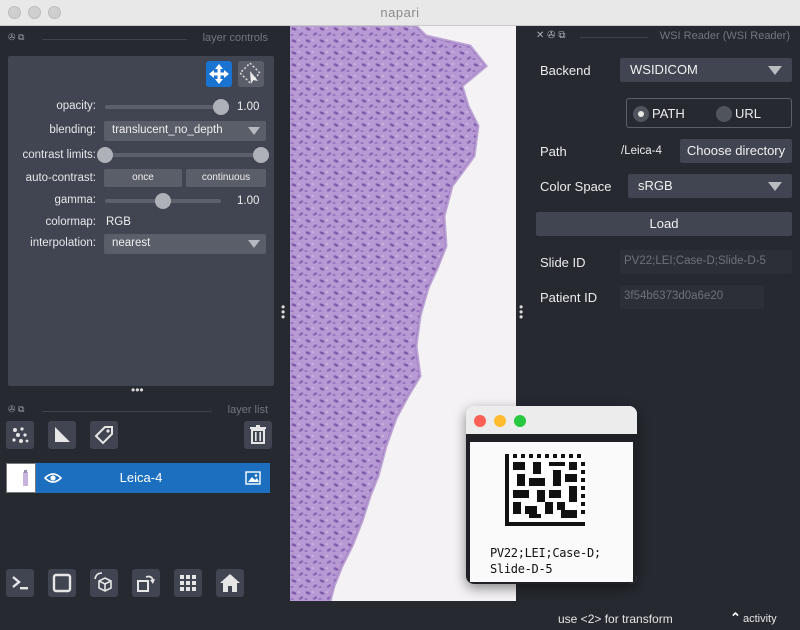 This screenshot has width=800, height=630. Describe the element at coordinates (692, 297) in the screenshot. I see `patient-id-field: 3f54b6373d0a6e20` at that location.